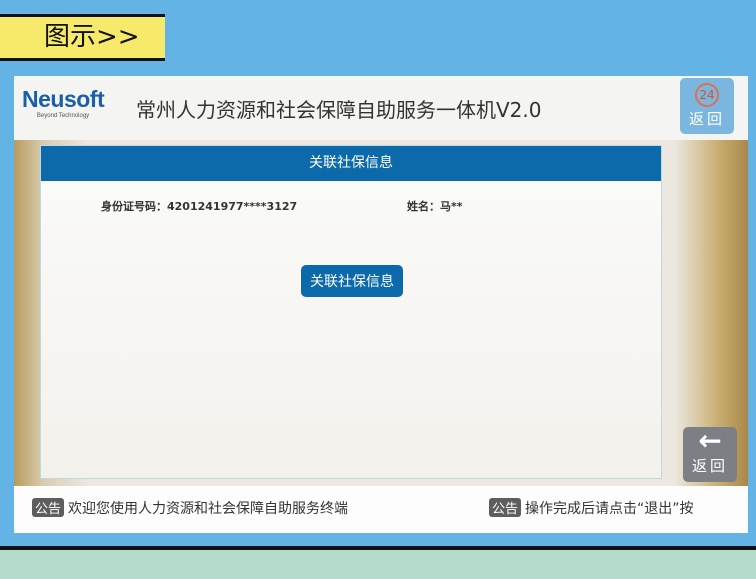 Image resolution: width=756 pixels, height=579 pixels. What do you see at coordinates (351, 163) in the screenshot?
I see `dialog-title: 关联社保信息` at bounding box center [351, 163].